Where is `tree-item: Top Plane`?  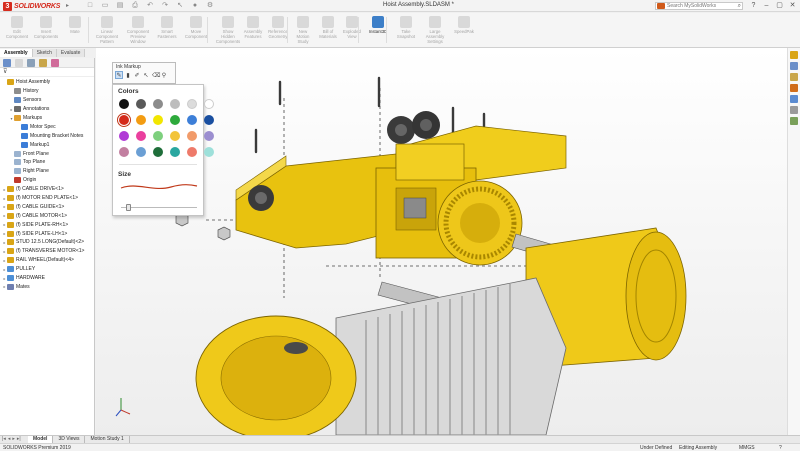 tree-item: Top Plane is located at coordinates (47, 162).